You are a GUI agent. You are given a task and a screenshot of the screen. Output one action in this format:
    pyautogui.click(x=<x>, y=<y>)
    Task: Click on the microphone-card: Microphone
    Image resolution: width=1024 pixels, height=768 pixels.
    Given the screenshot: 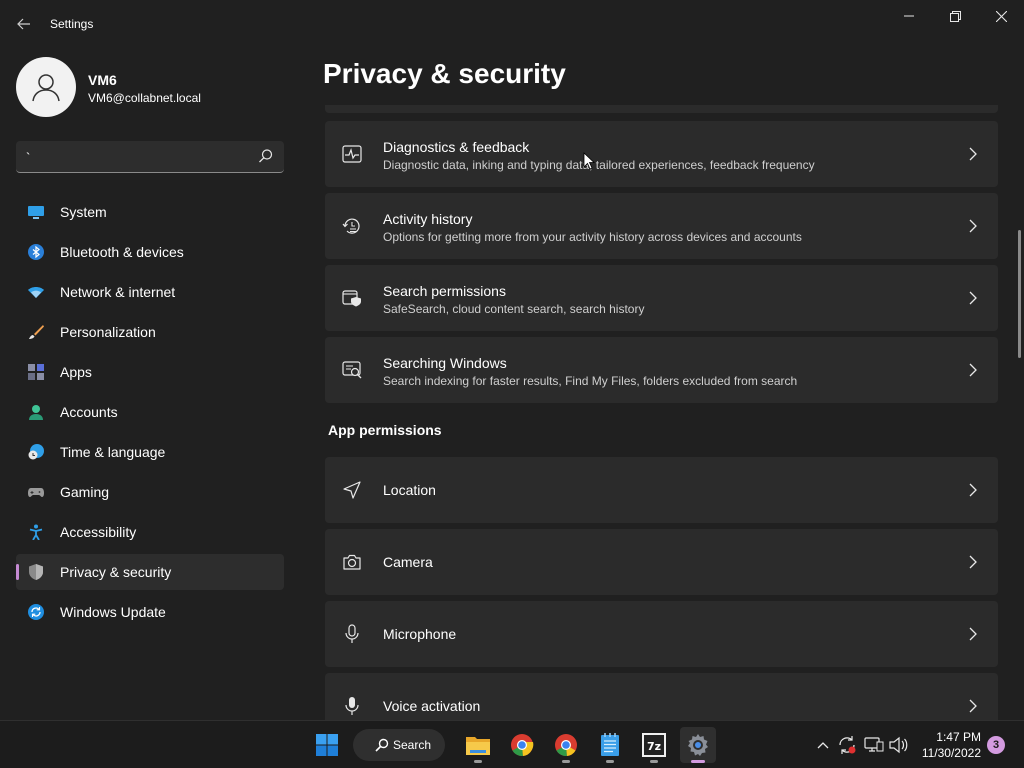 What is the action you would take?
    pyautogui.click(x=661, y=634)
    